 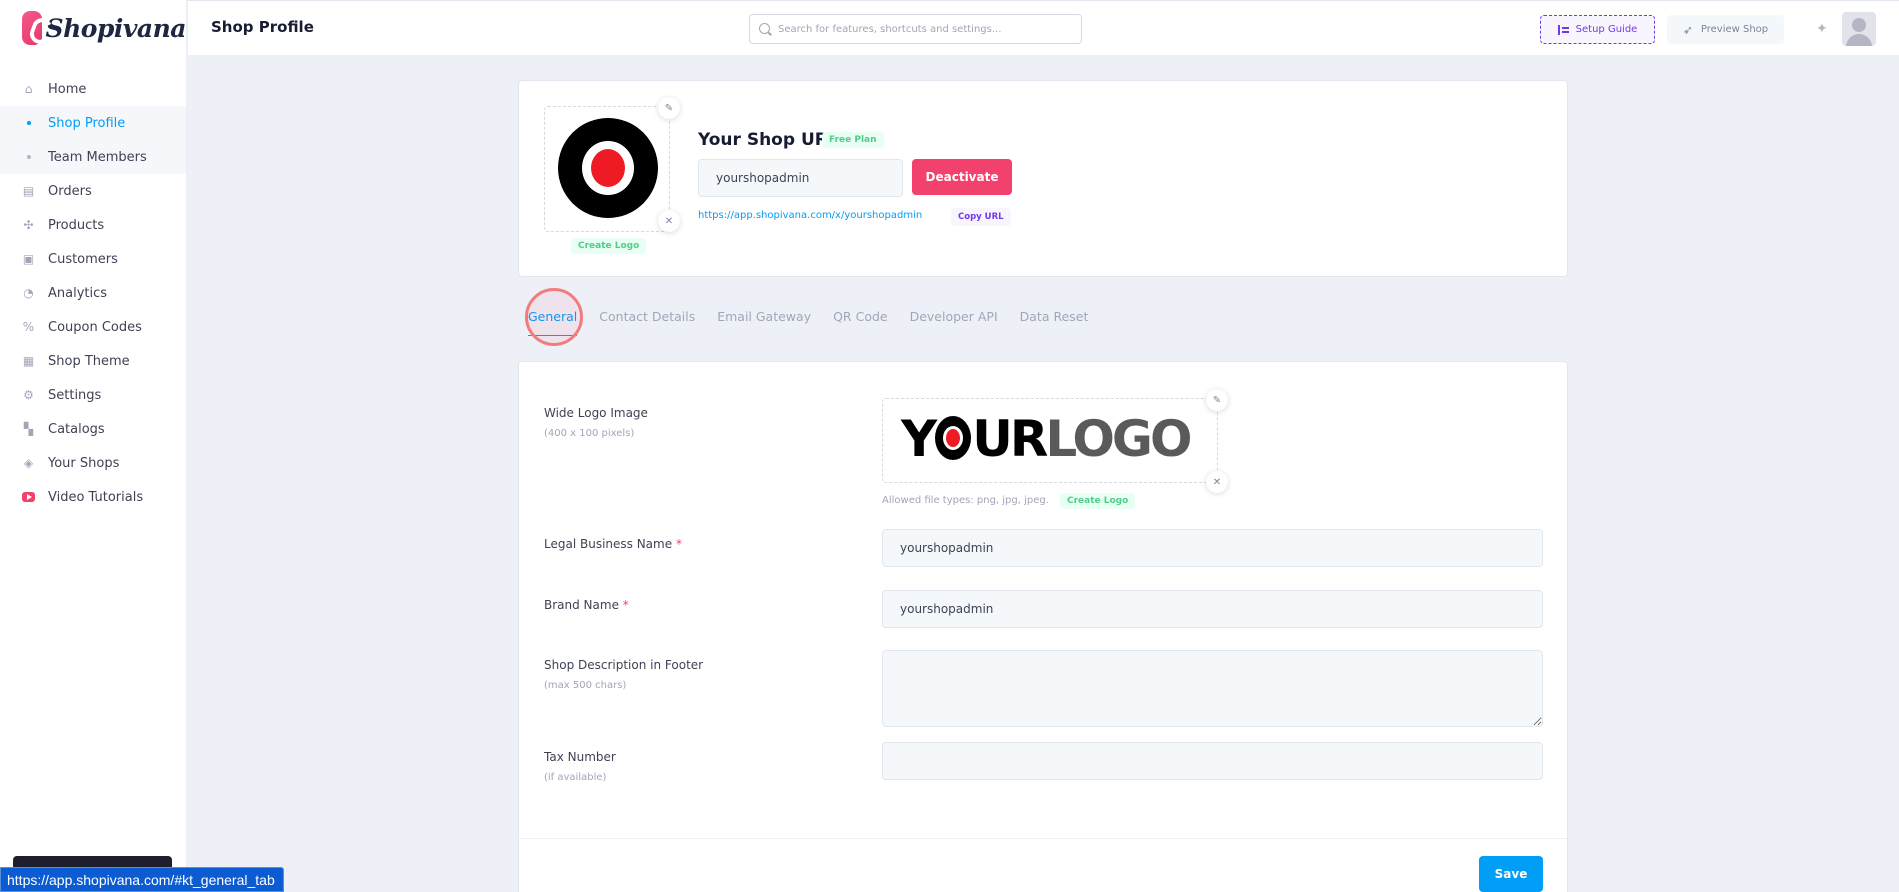 What do you see at coordinates (962, 177) in the screenshot?
I see `deactivate-button: Deactivate` at bounding box center [962, 177].